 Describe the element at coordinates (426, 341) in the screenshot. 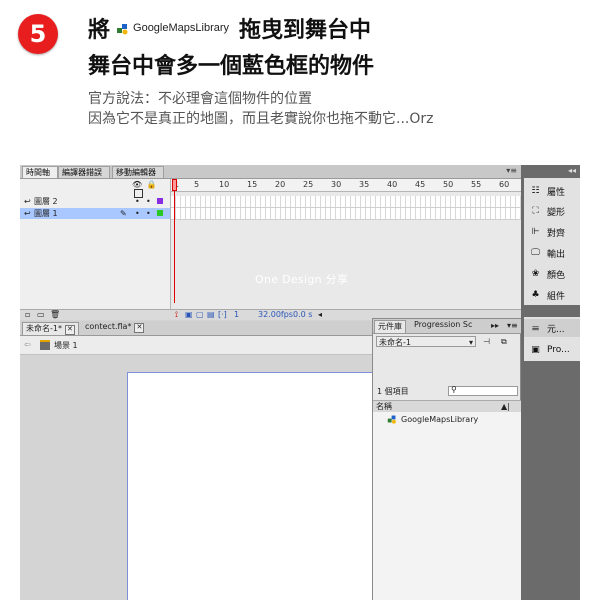

I see `library-document-select: 未命名-1 ▾` at that location.